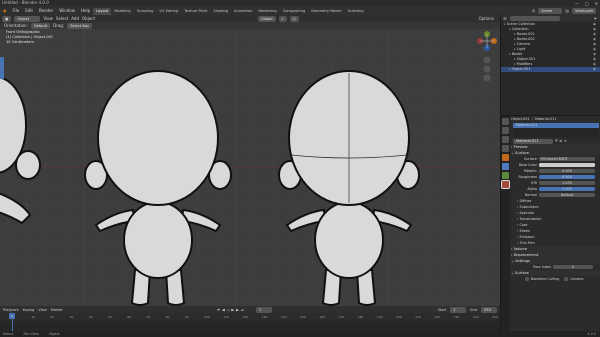 Image resolution: width=600 pixels, height=337 pixels. Describe the element at coordinates (145, 11) in the screenshot. I see `tab-sculpting: Sculpting` at that location.